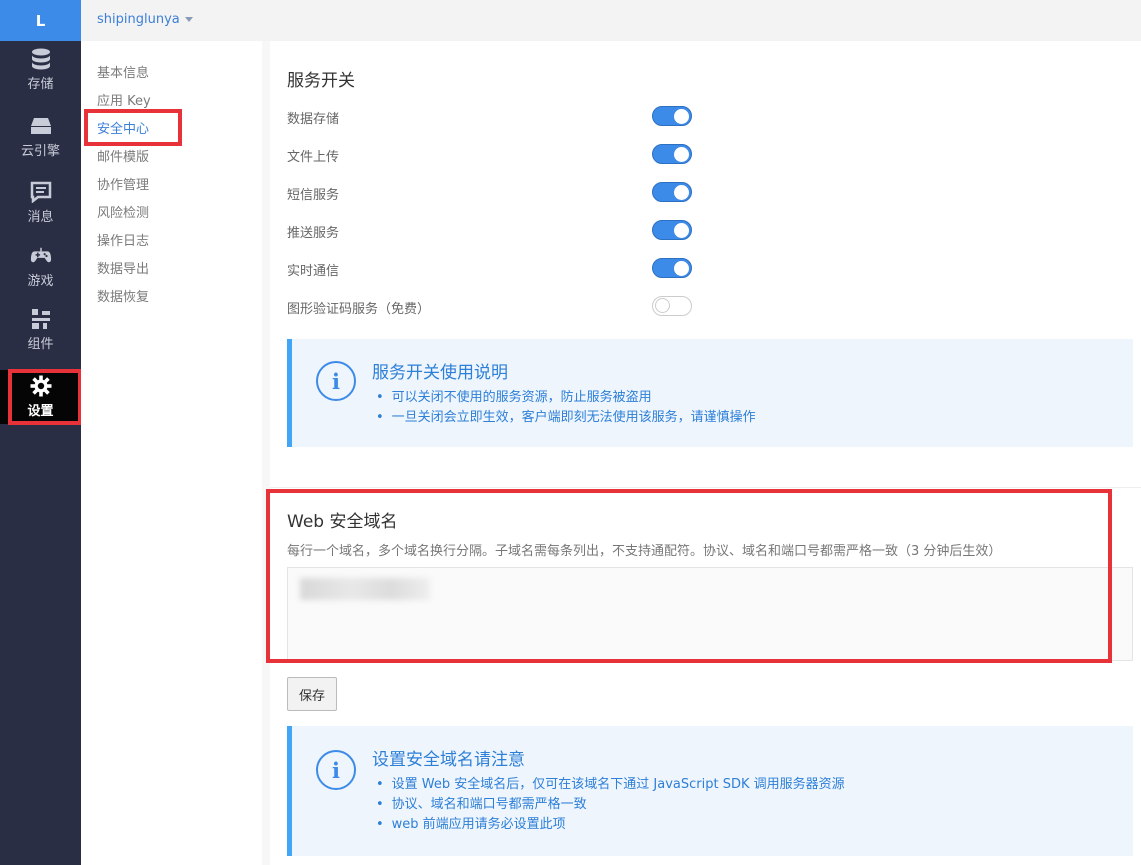  What do you see at coordinates (41, 319) in the screenshot?
I see `component-icon` at bounding box center [41, 319].